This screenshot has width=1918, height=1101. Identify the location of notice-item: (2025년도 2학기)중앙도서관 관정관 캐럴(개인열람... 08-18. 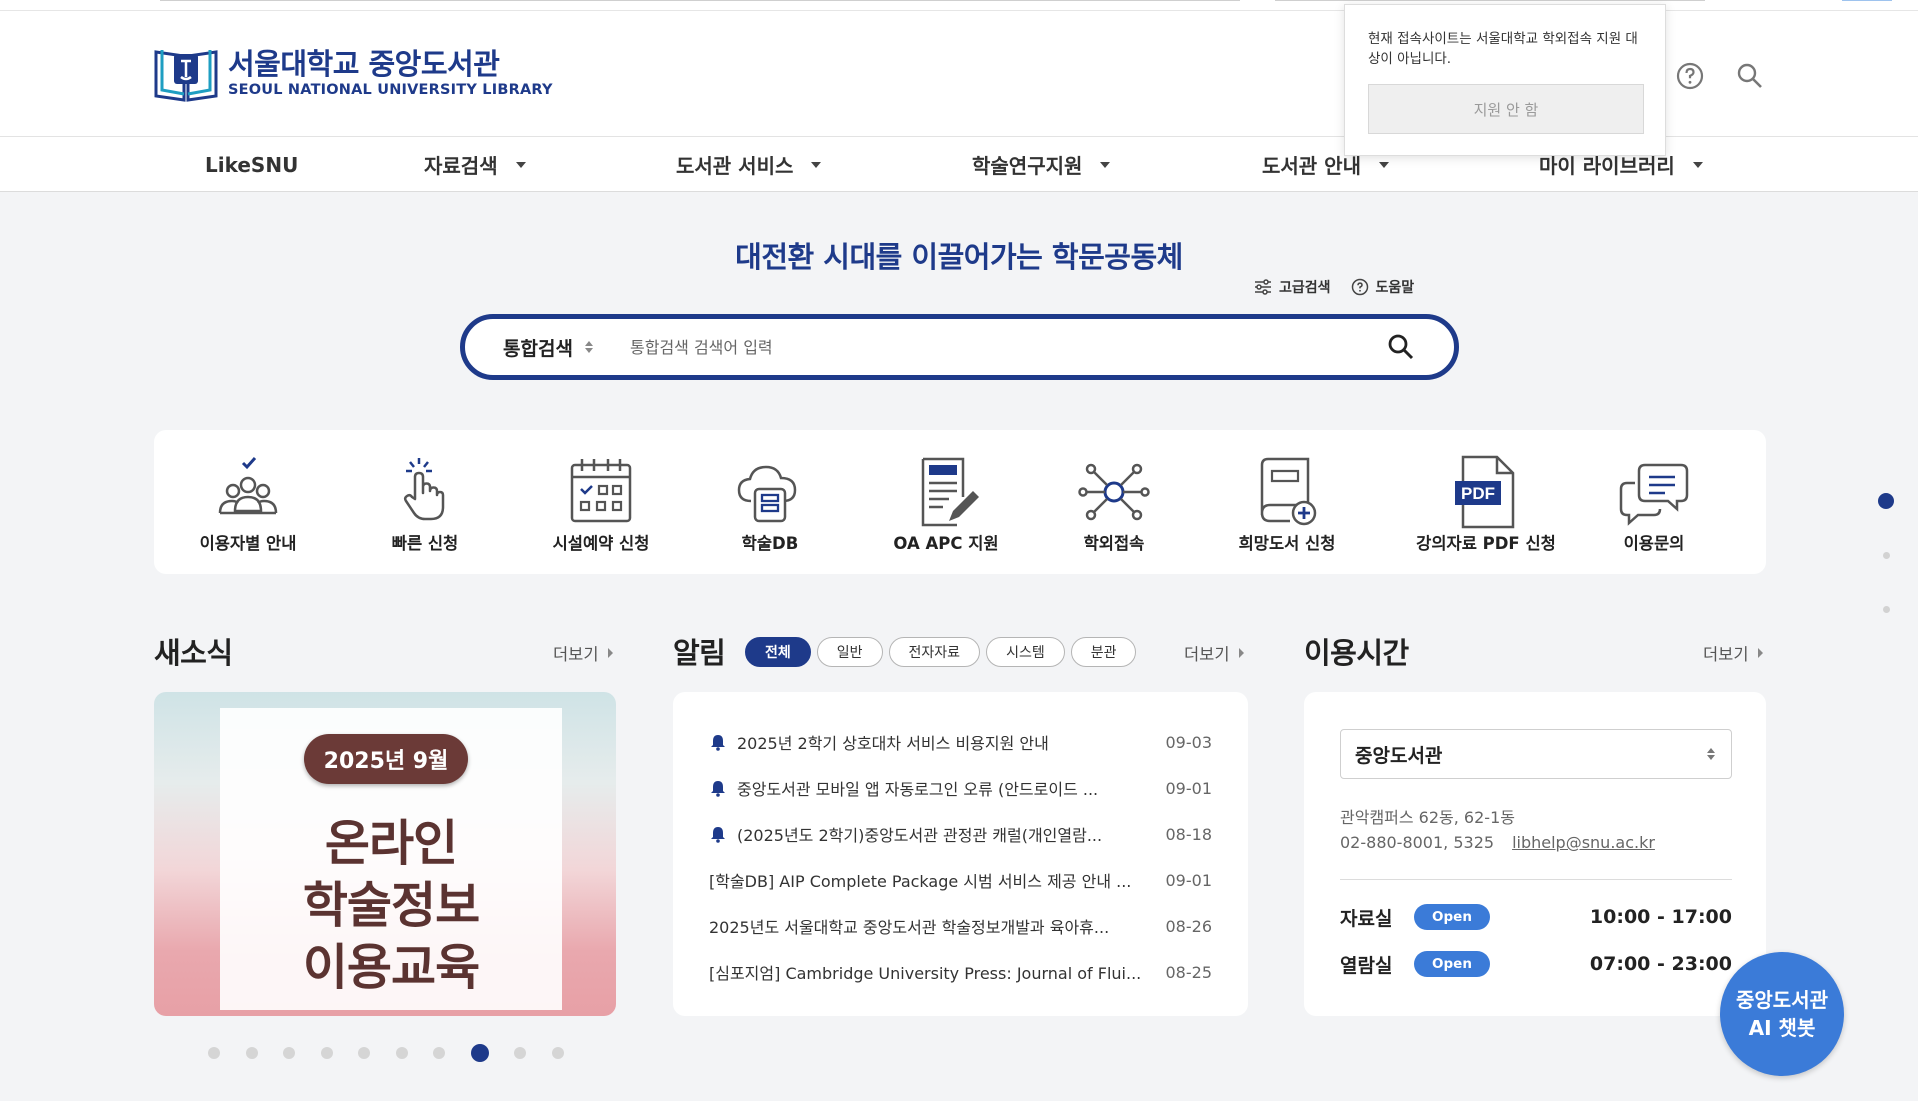
(960, 834).